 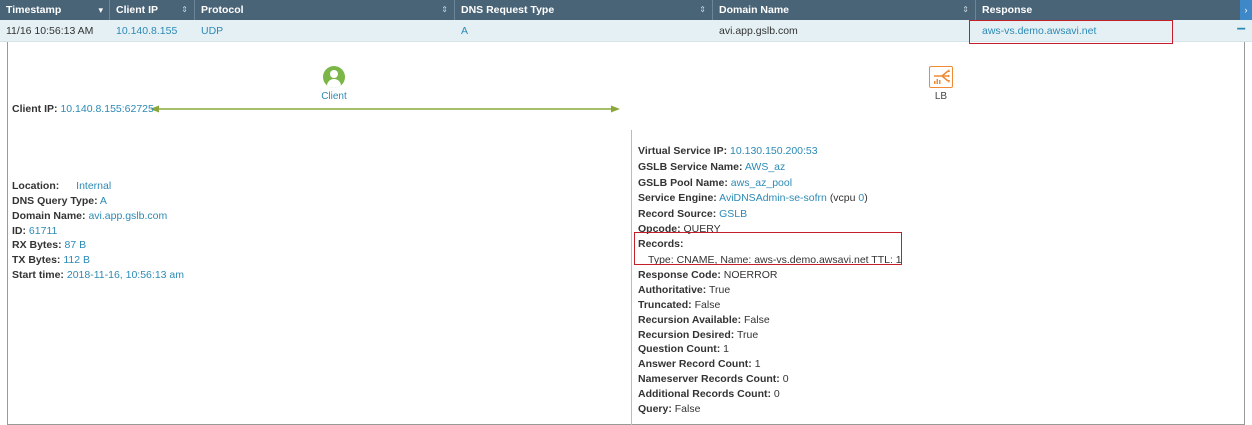 I want to click on recursion-available-row: Recursion Available: False, so click(x=704, y=320).